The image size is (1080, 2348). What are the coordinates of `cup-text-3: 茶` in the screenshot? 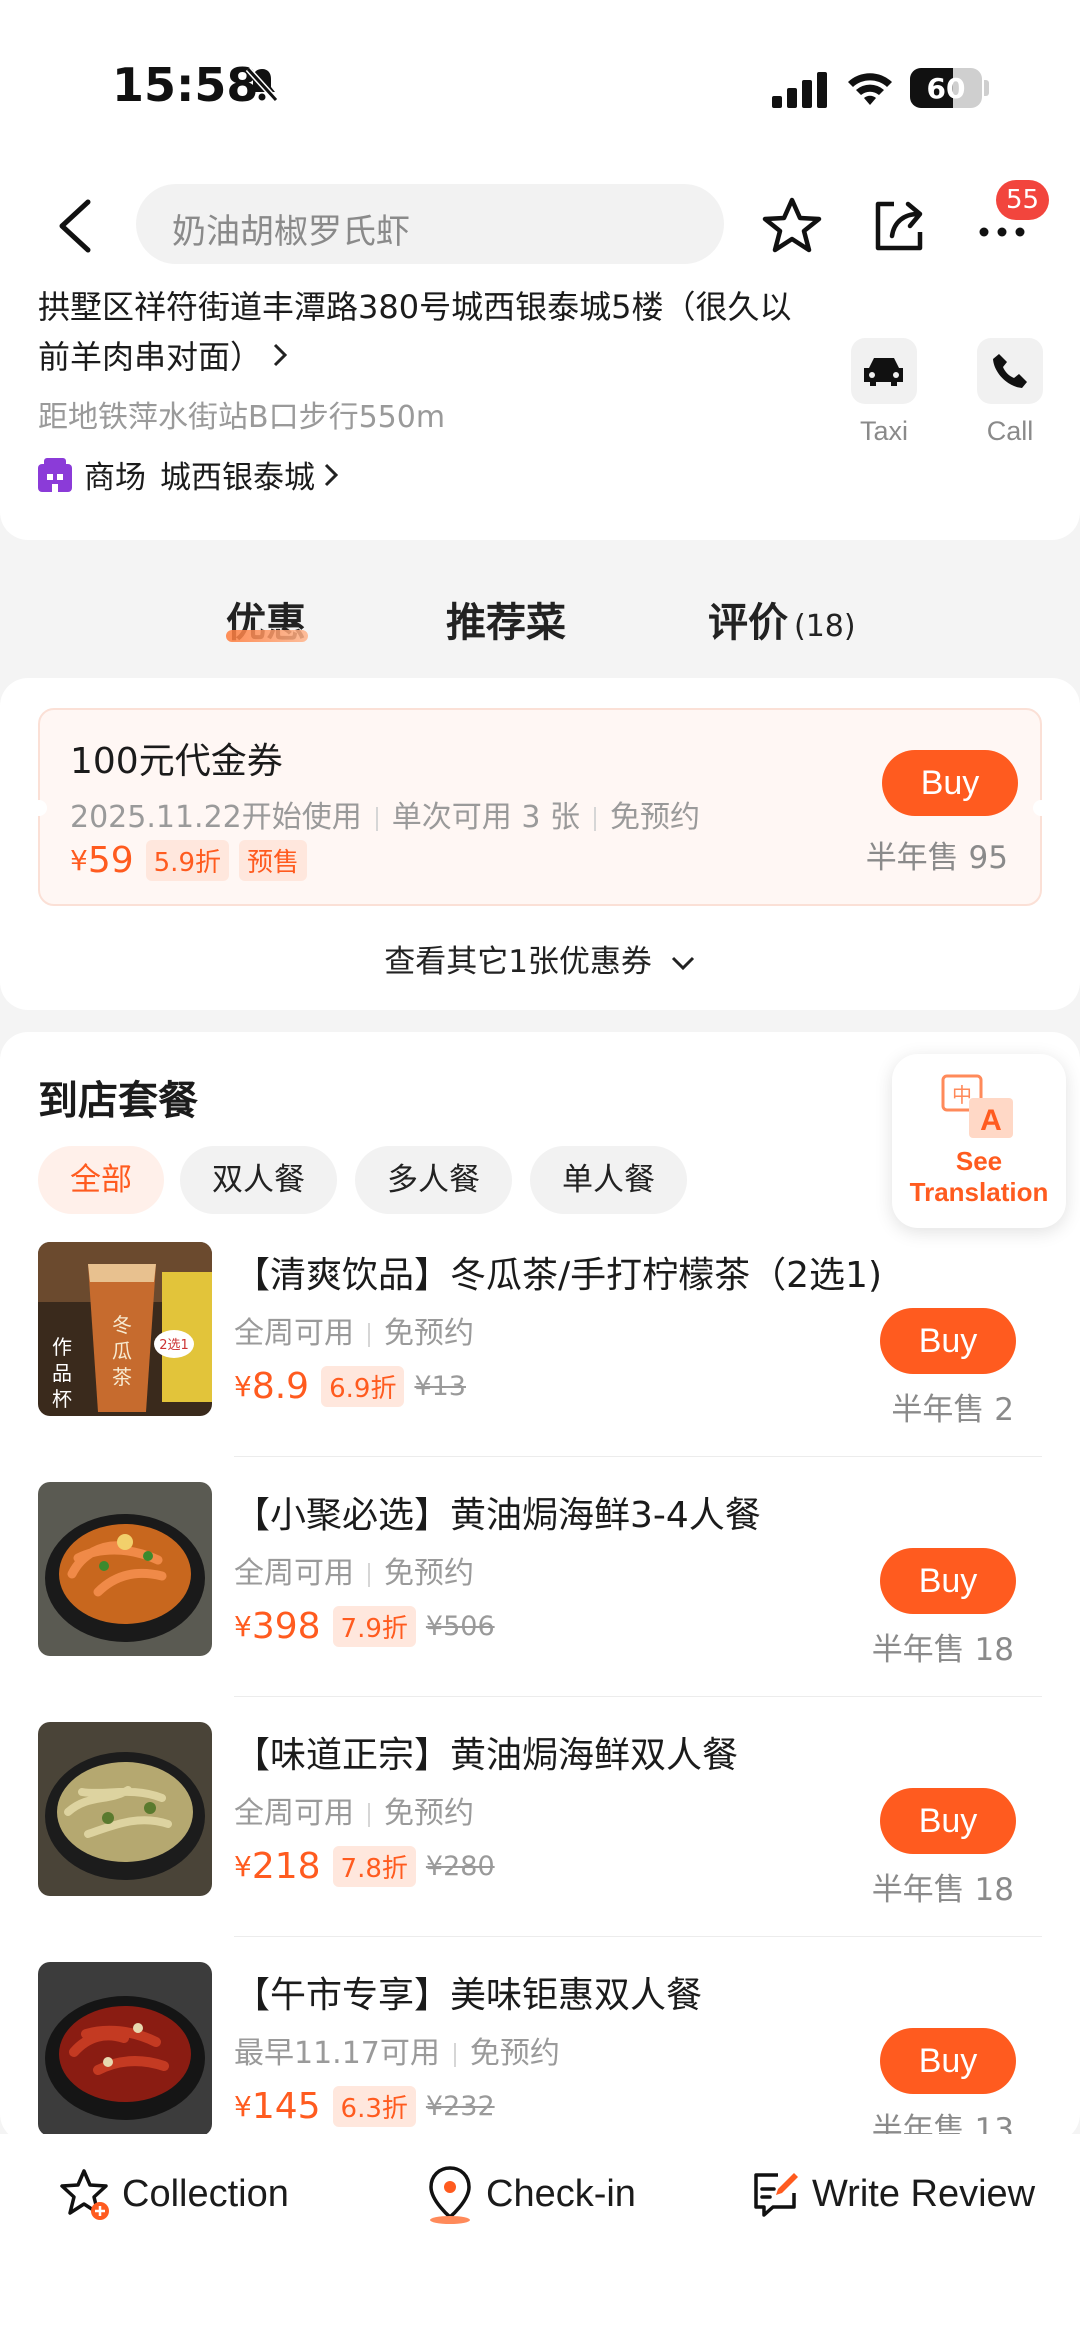 It's located at (122, 1377).